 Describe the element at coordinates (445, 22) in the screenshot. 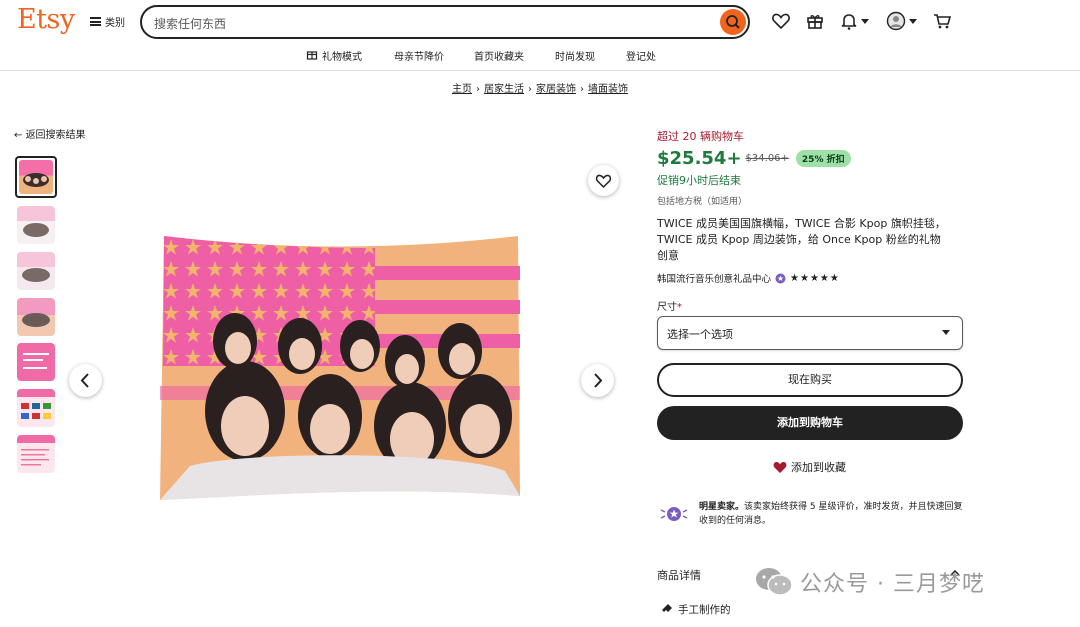

I see `search-input: 搜索任何东西` at that location.